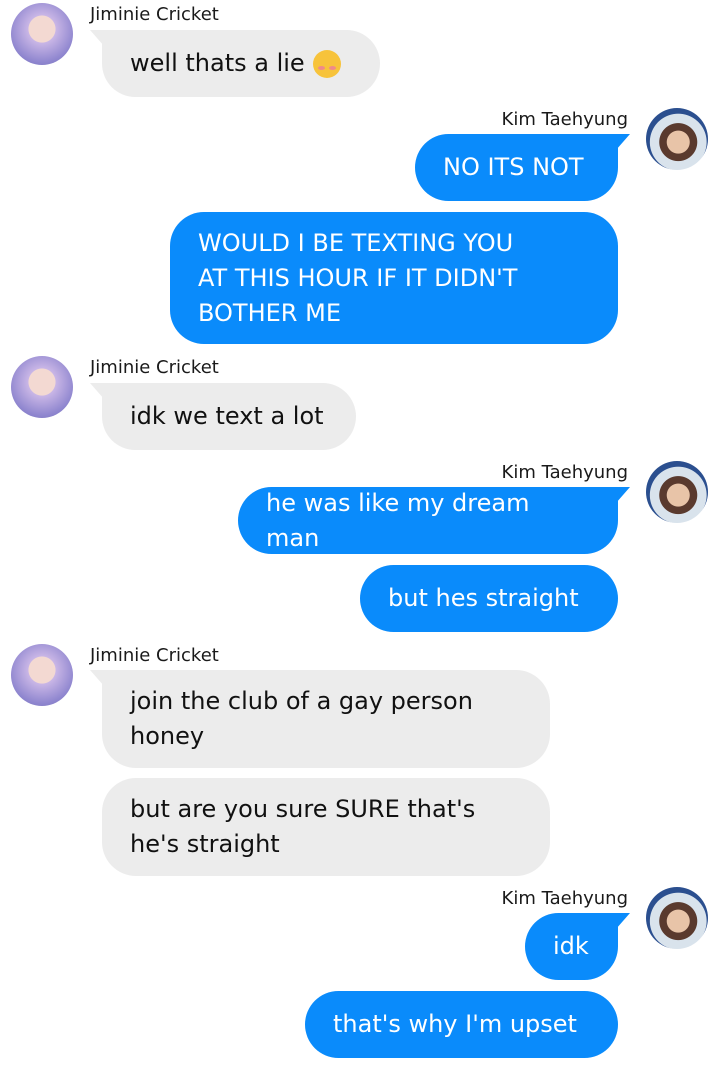 The image size is (720, 1068). Describe the element at coordinates (229, 416) in the screenshot. I see `message-bubble-incoming: idk we text a lot` at that location.